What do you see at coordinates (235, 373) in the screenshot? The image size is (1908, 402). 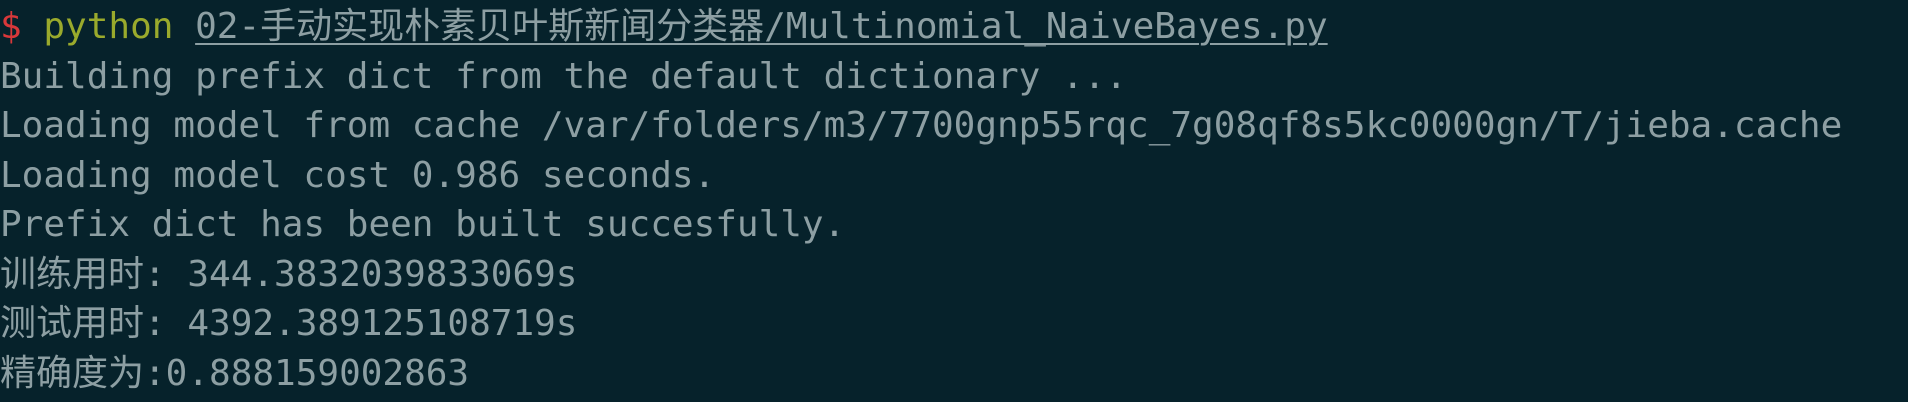 I see `output-line-accuracy: 精确度为:0.888159002863` at bounding box center [235, 373].